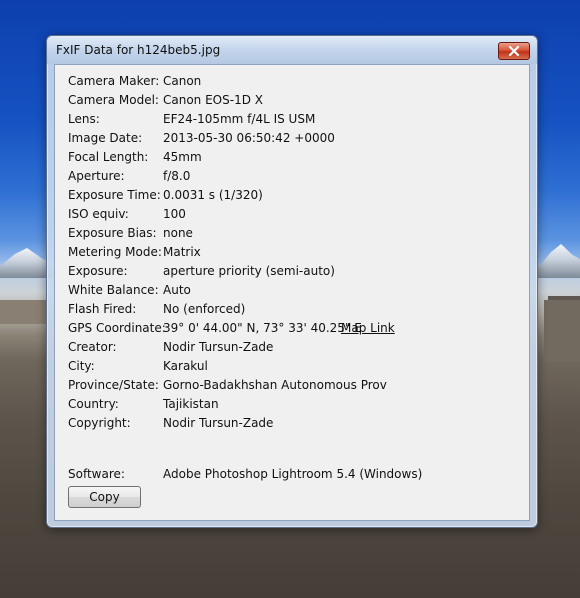  Describe the element at coordinates (114, 195) in the screenshot. I see `field-label: Exposure Time:` at that location.